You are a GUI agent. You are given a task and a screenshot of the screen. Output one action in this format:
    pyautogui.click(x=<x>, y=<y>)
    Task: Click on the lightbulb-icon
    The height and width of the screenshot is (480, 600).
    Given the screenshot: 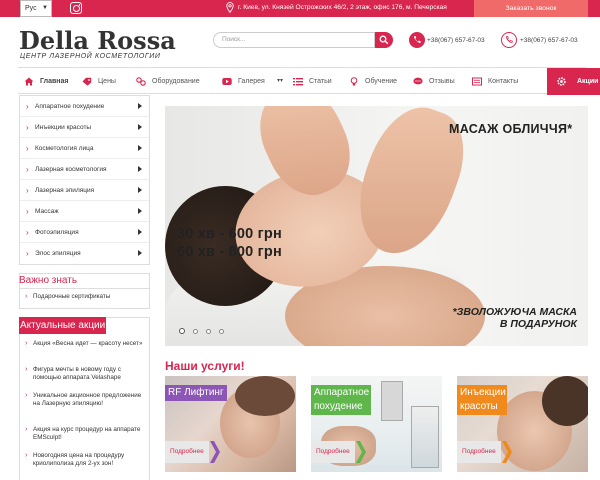 What is the action you would take?
    pyautogui.click(x=354, y=81)
    